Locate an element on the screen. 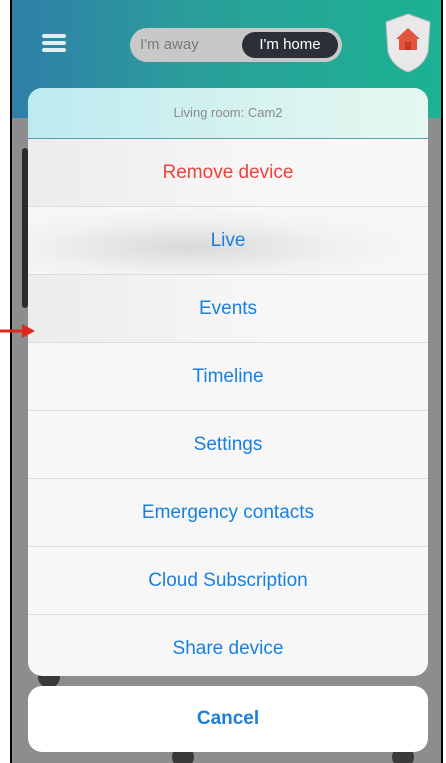  mode-home-option: I'm home is located at coordinates (290, 45).